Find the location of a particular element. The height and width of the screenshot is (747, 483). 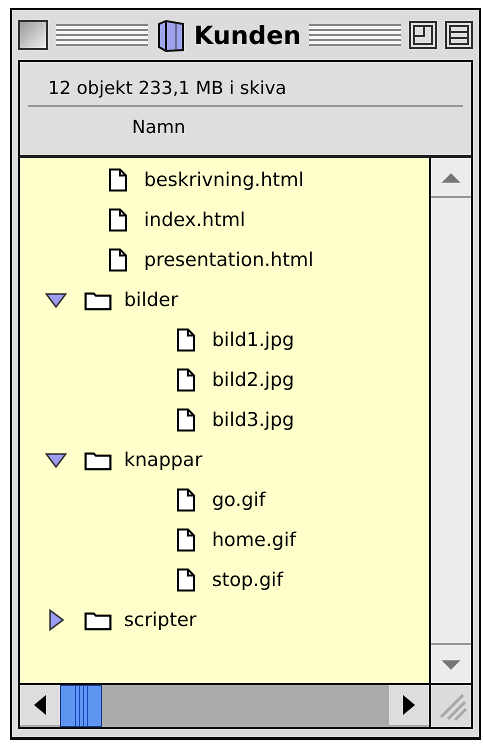

file-name: go.gif is located at coordinates (239, 500).